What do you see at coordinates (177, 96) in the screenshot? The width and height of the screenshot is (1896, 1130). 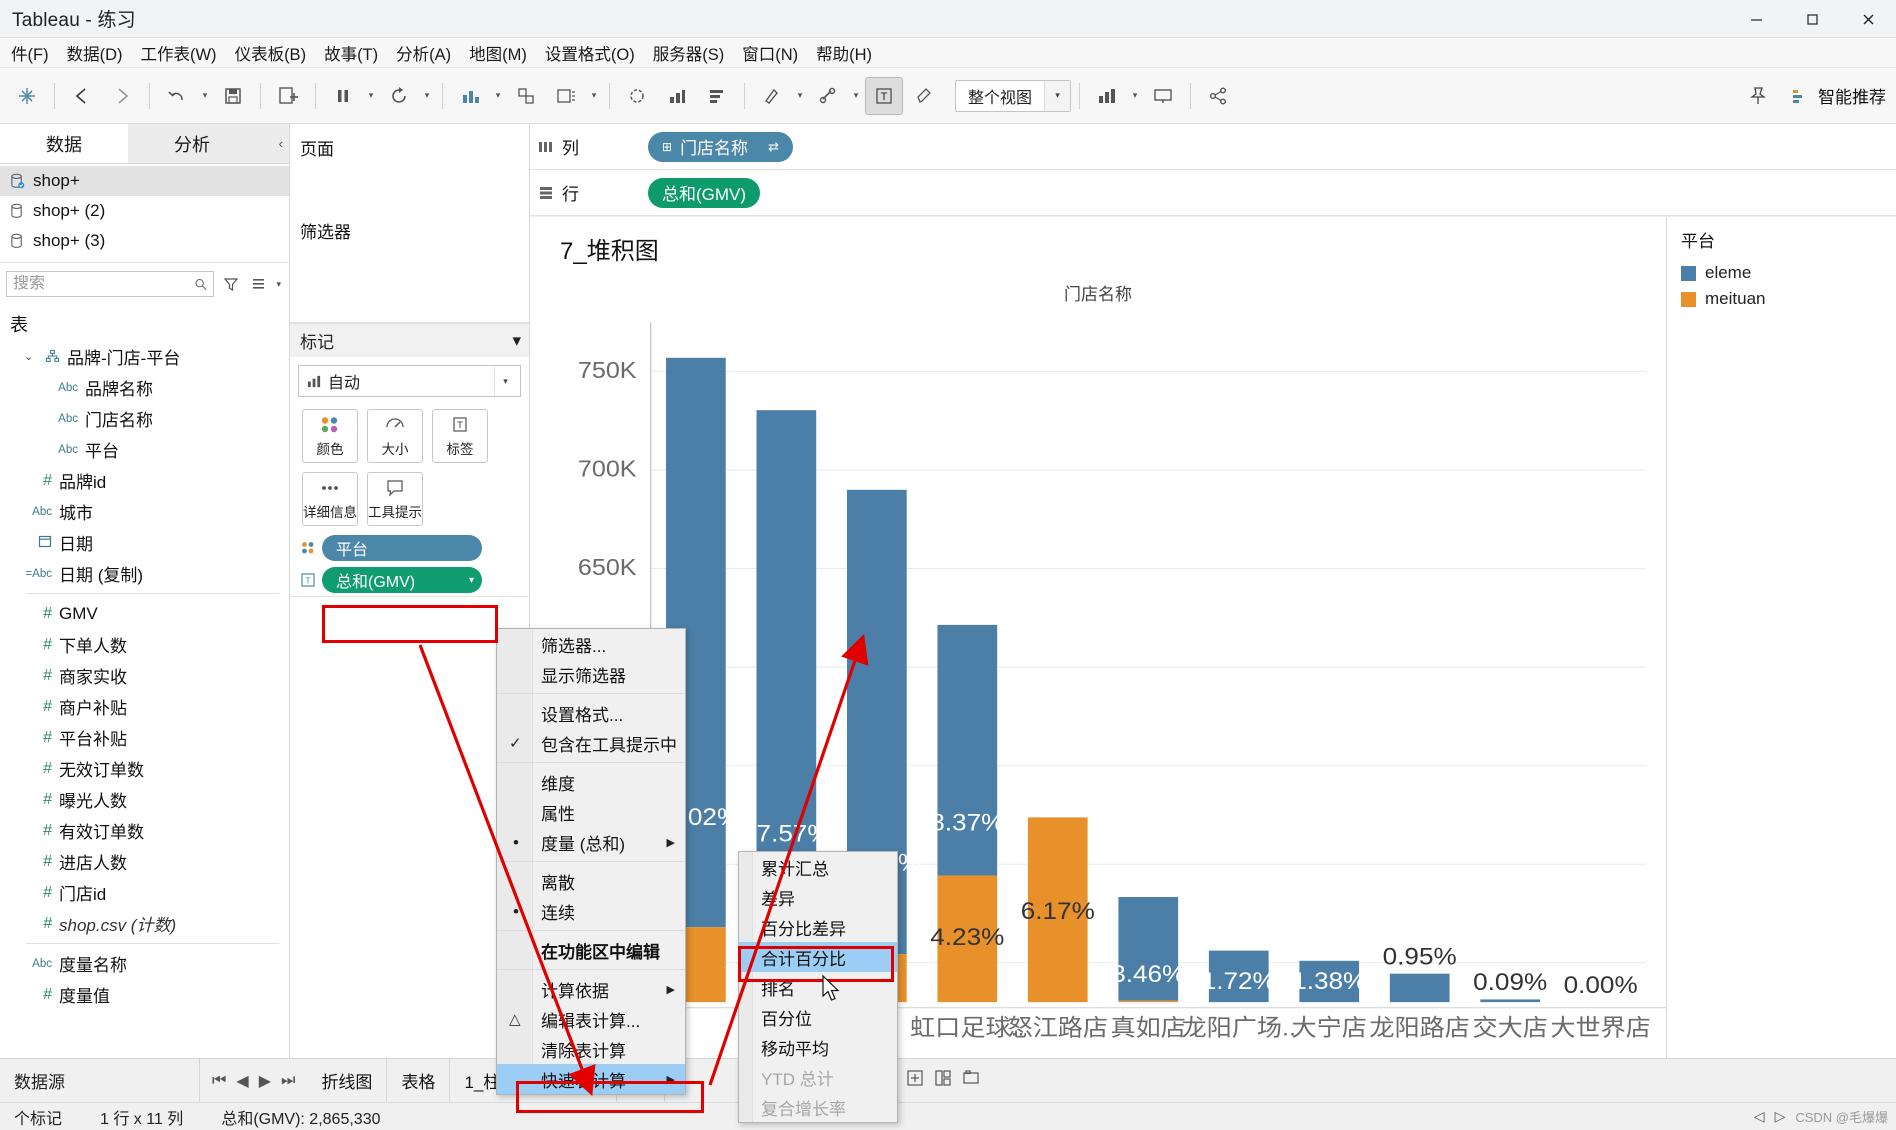 I see `undo-button` at bounding box center [177, 96].